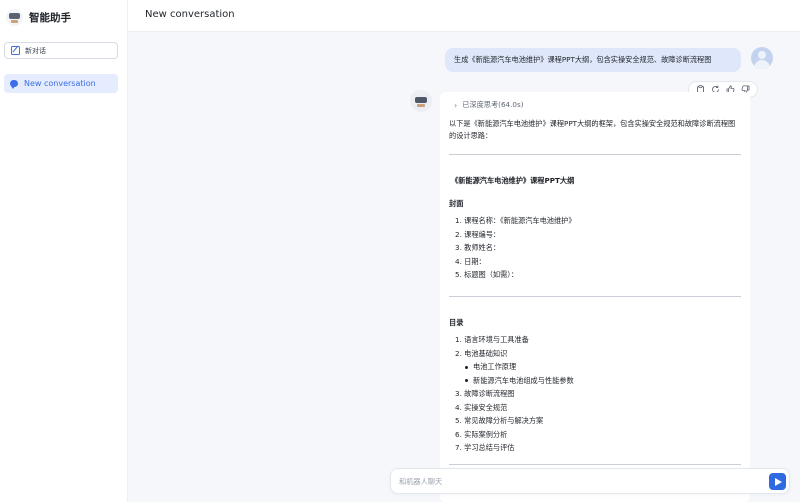  Describe the element at coordinates (499, 420) in the screenshot. I see `list-item: 5. 常见故障分析与解决方案` at that location.